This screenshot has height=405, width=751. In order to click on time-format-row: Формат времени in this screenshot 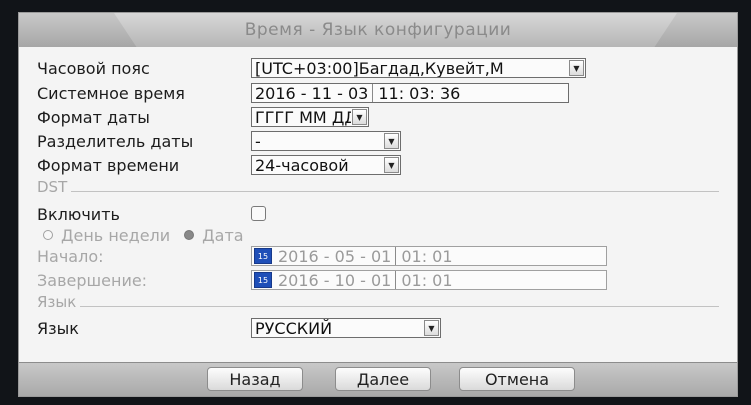, I will do `click(108, 165)`.